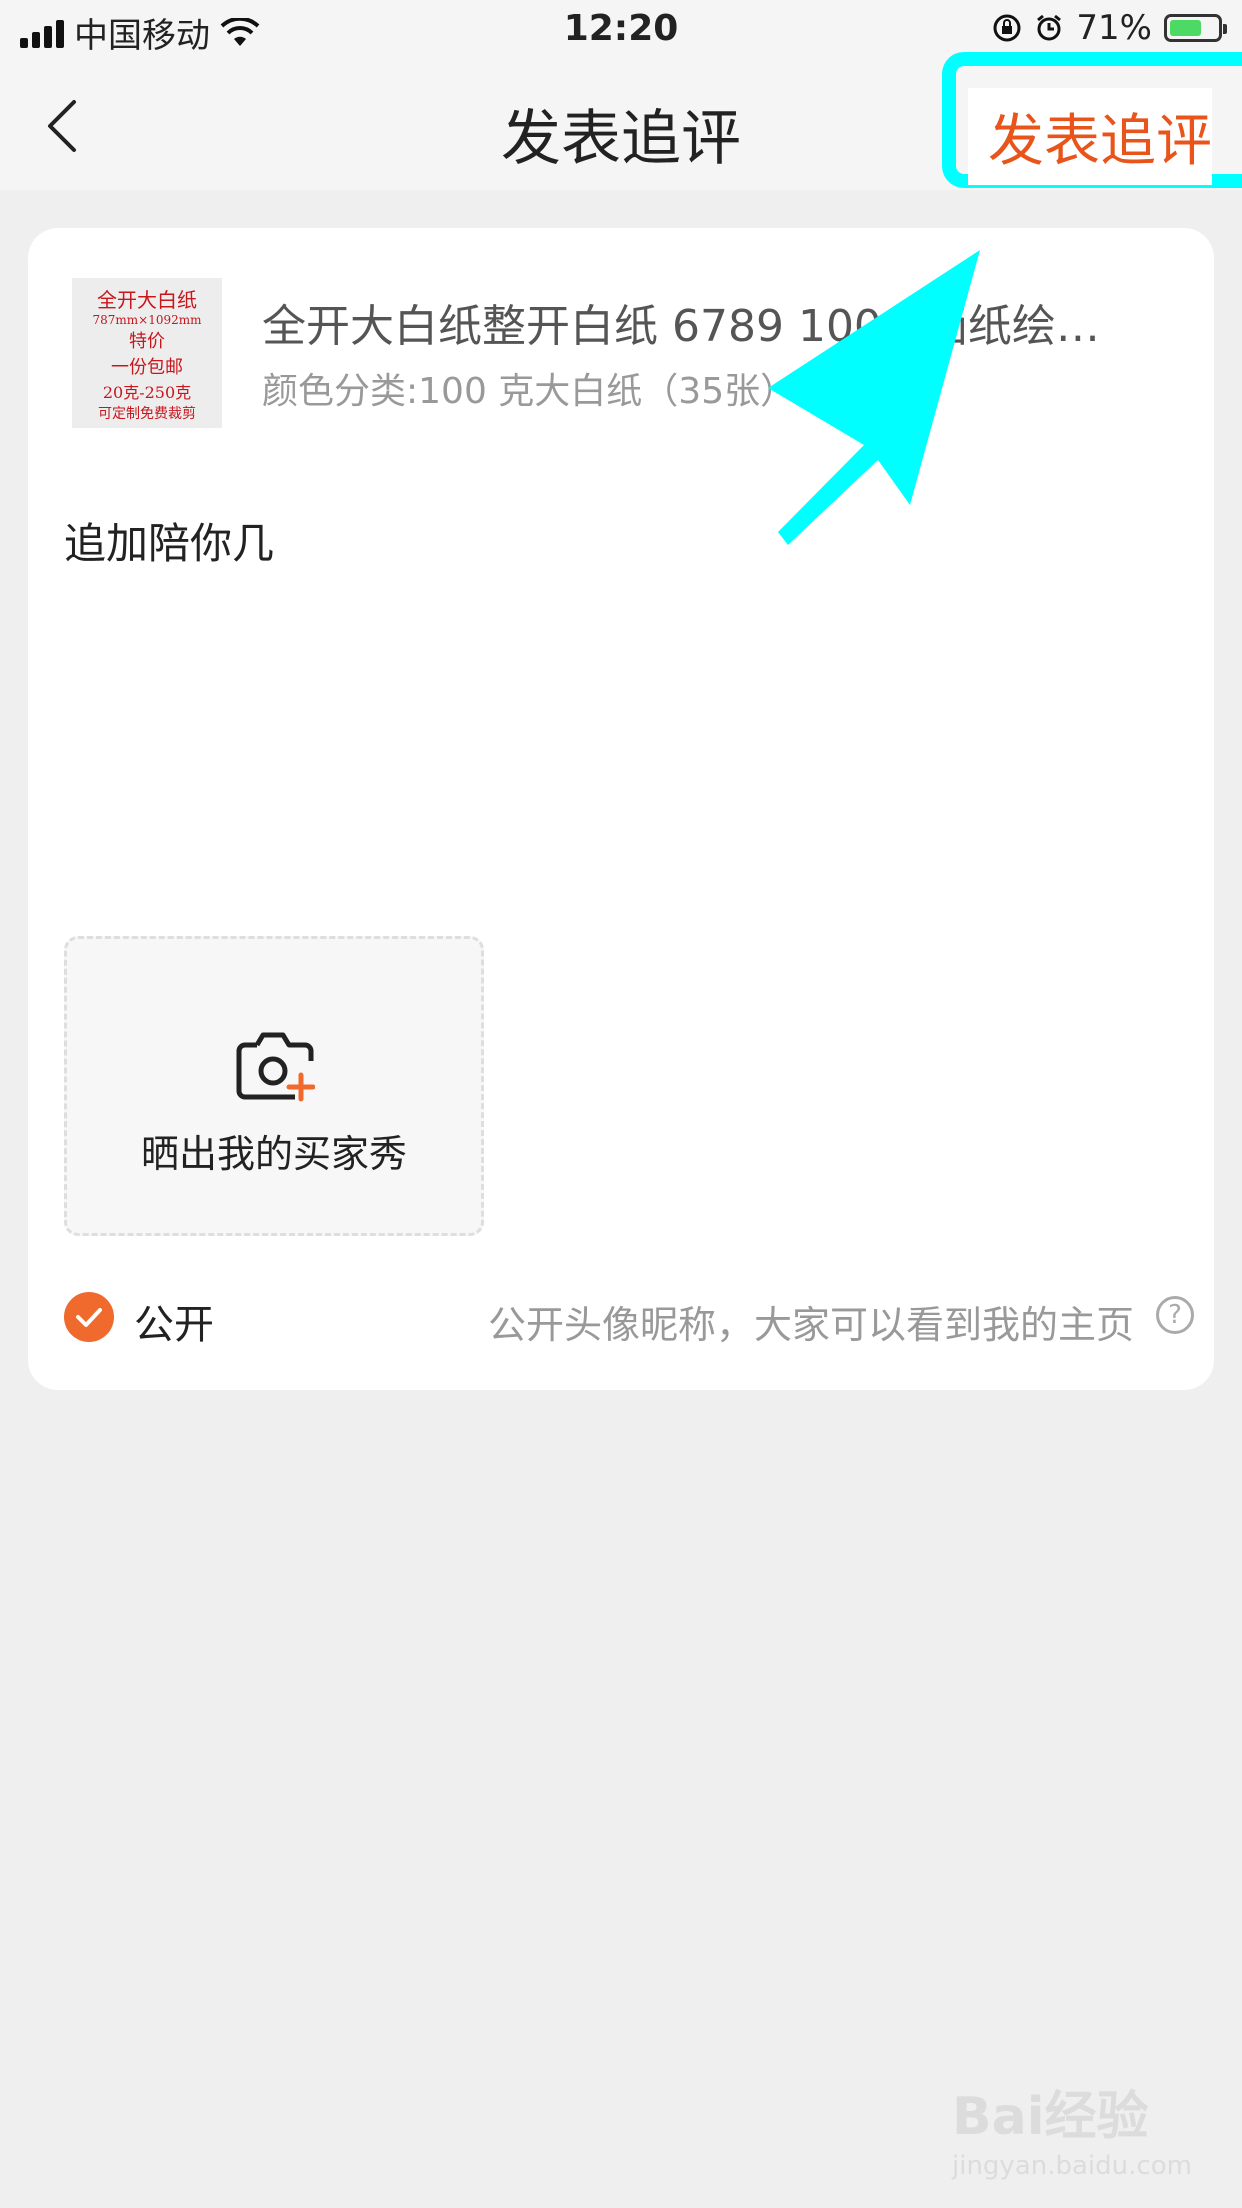 This screenshot has width=1242, height=2208. I want to click on camera-add-icon, so click(275, 1067).